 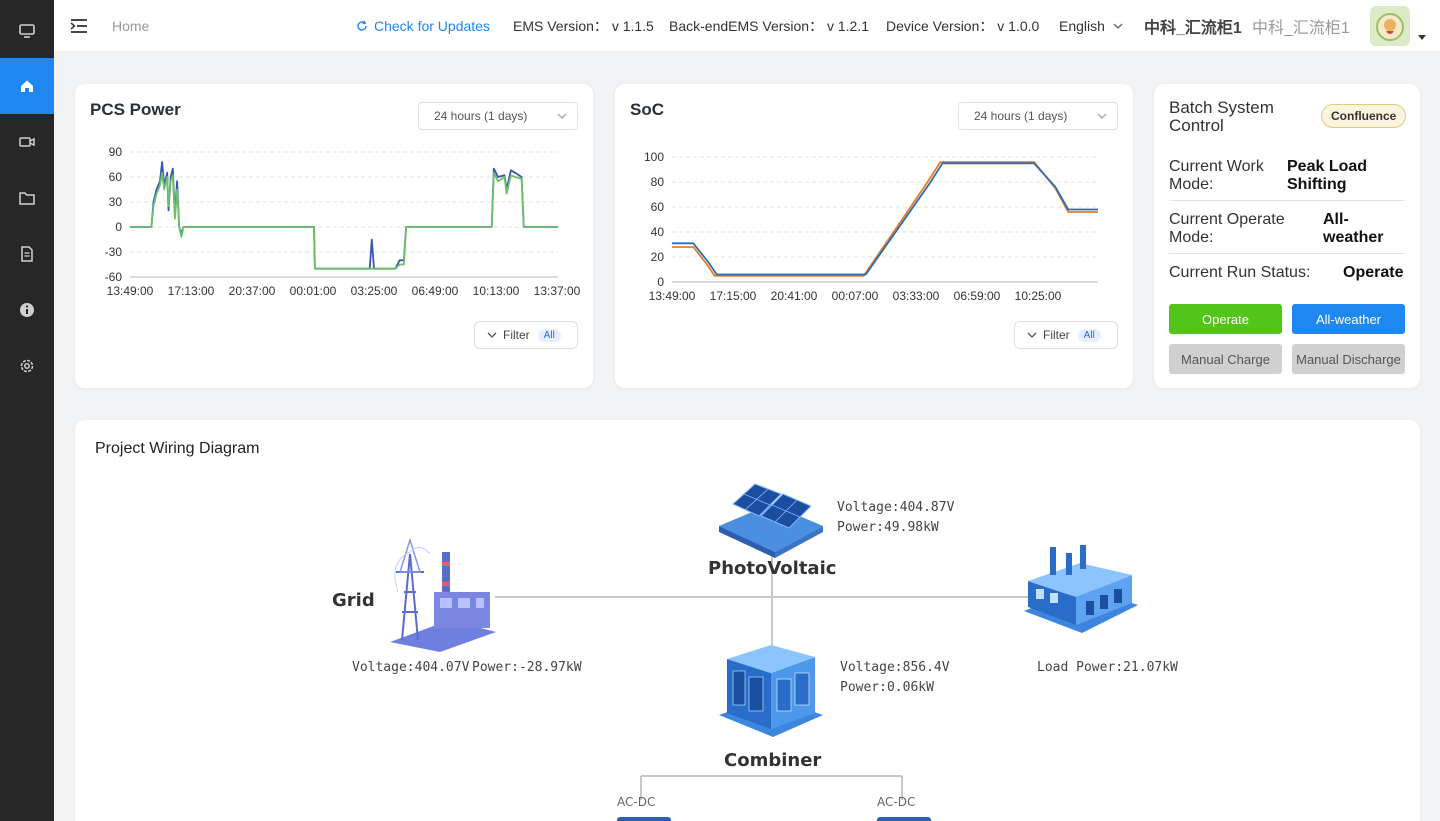 I want to click on sidebar-item-folder, so click(x=27, y=198).